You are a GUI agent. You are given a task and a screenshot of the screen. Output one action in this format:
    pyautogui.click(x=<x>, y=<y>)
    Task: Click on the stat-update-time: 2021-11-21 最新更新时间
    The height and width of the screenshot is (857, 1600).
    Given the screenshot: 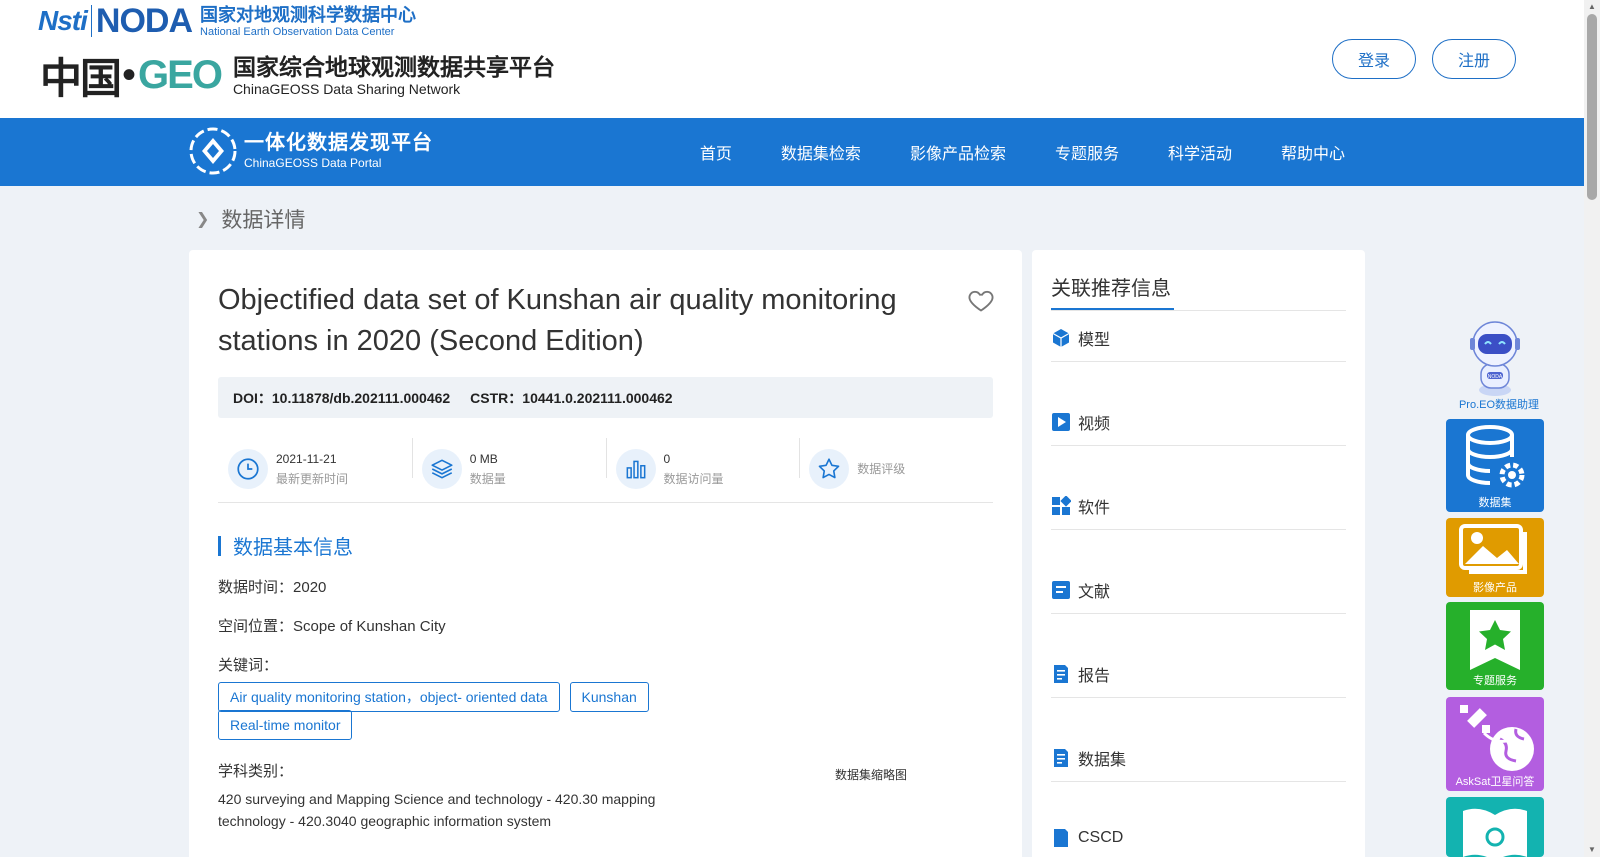 What is the action you would take?
    pyautogui.click(x=315, y=469)
    